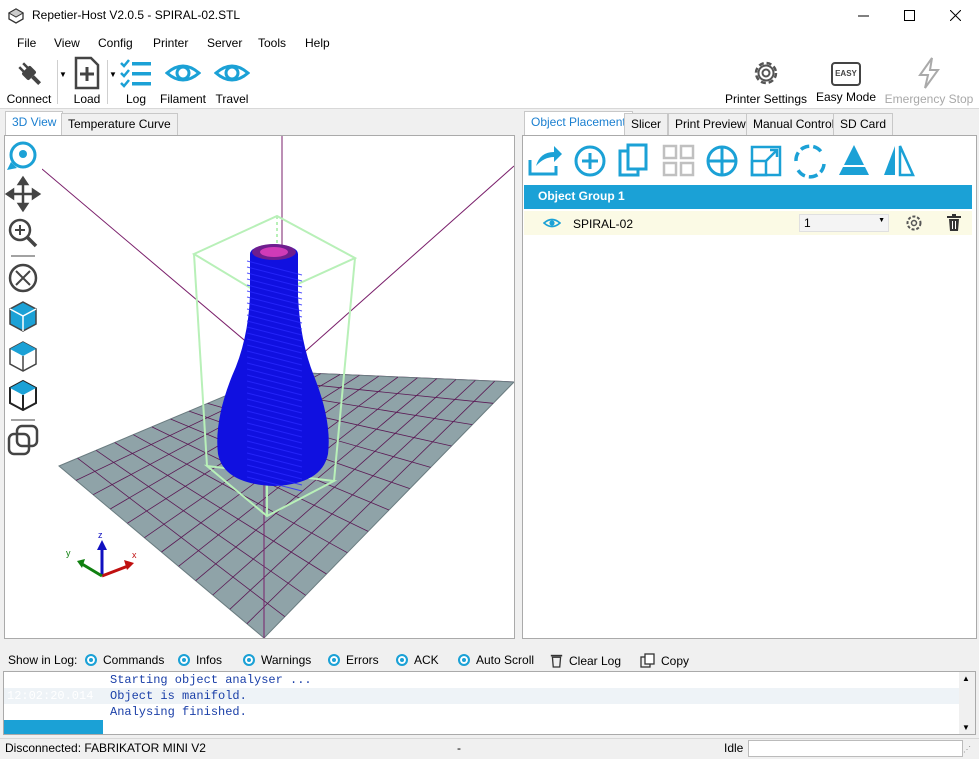 The height and width of the screenshot is (759, 979). Describe the element at coordinates (23, 278) in the screenshot. I see `fit-view-icon` at that location.